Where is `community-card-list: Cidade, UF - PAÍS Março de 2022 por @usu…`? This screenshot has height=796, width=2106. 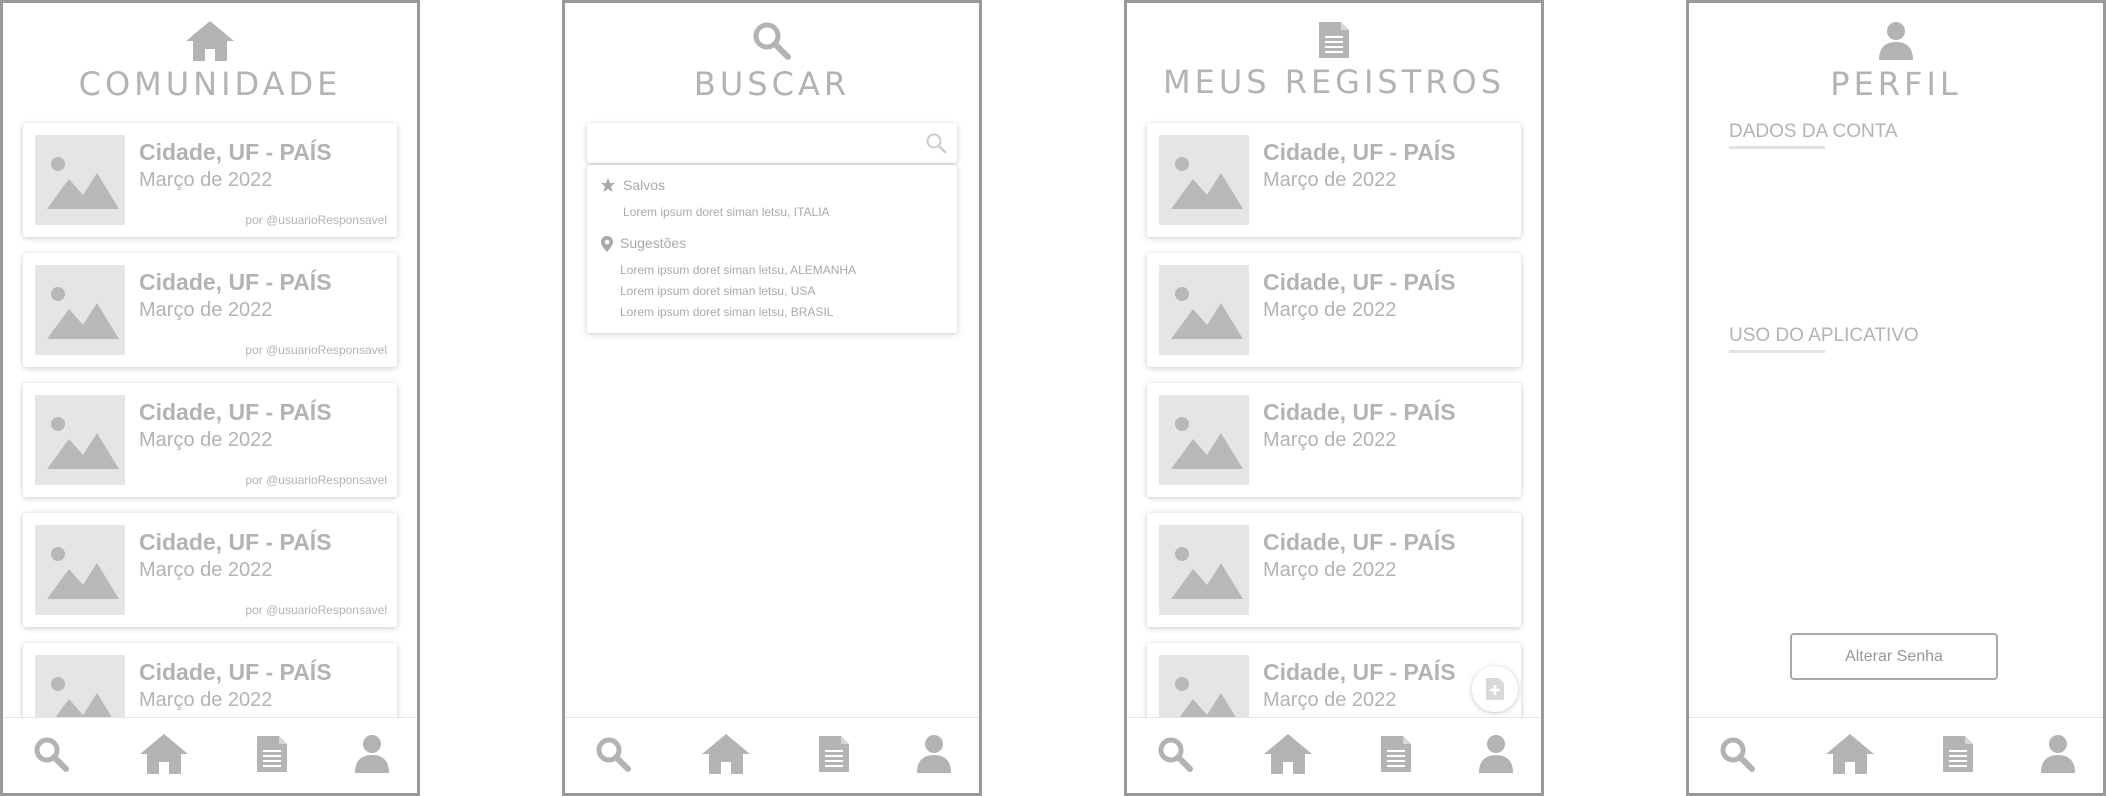 community-card-list: Cidade, UF - PAÍS Março de 2022 por @usu… is located at coordinates (210, 448).